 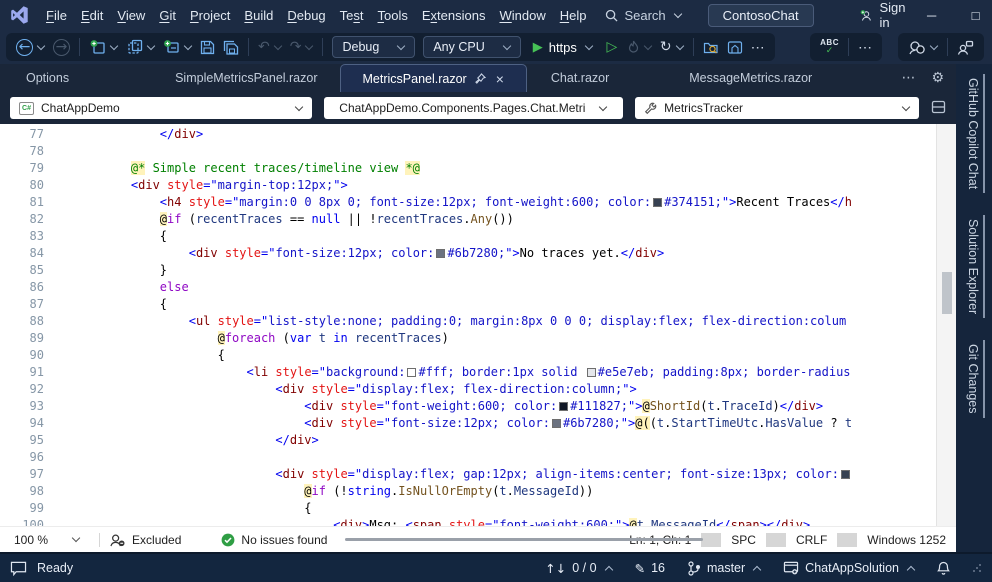 I want to click on breakpoint-margin, so click(x=77, y=325).